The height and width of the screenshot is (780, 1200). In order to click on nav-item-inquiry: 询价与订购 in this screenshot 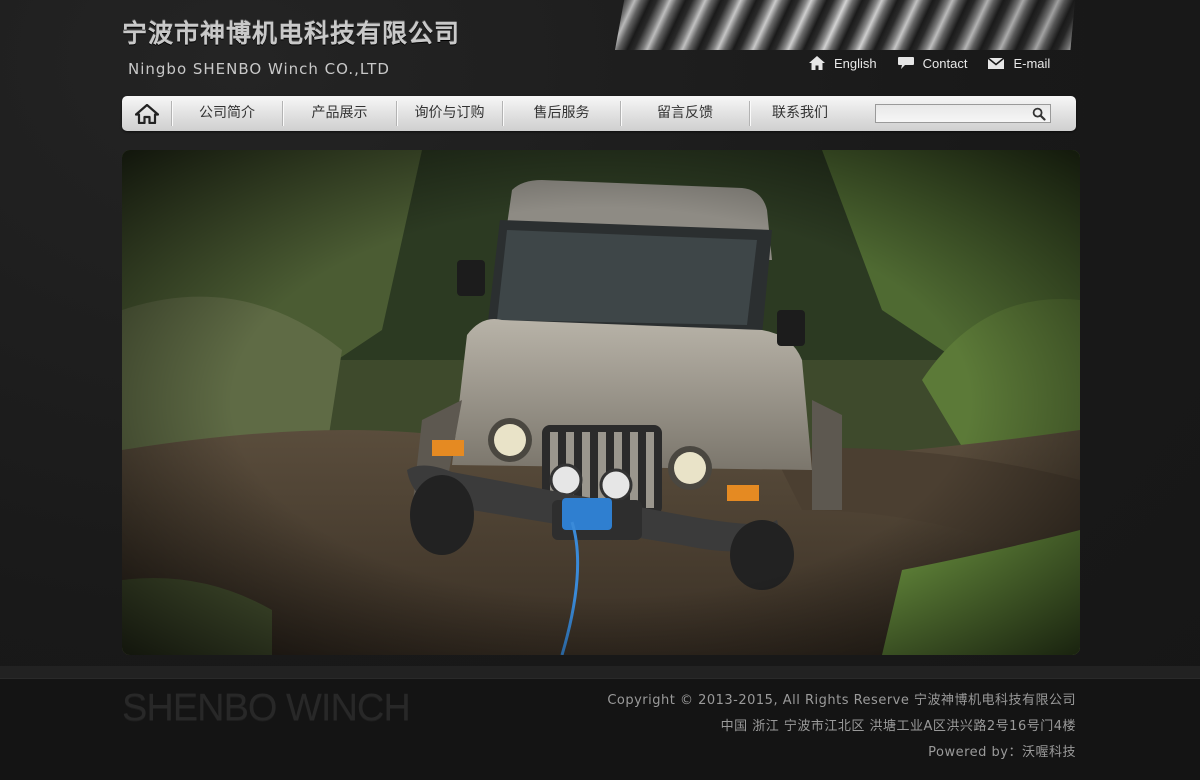, I will do `click(449, 113)`.